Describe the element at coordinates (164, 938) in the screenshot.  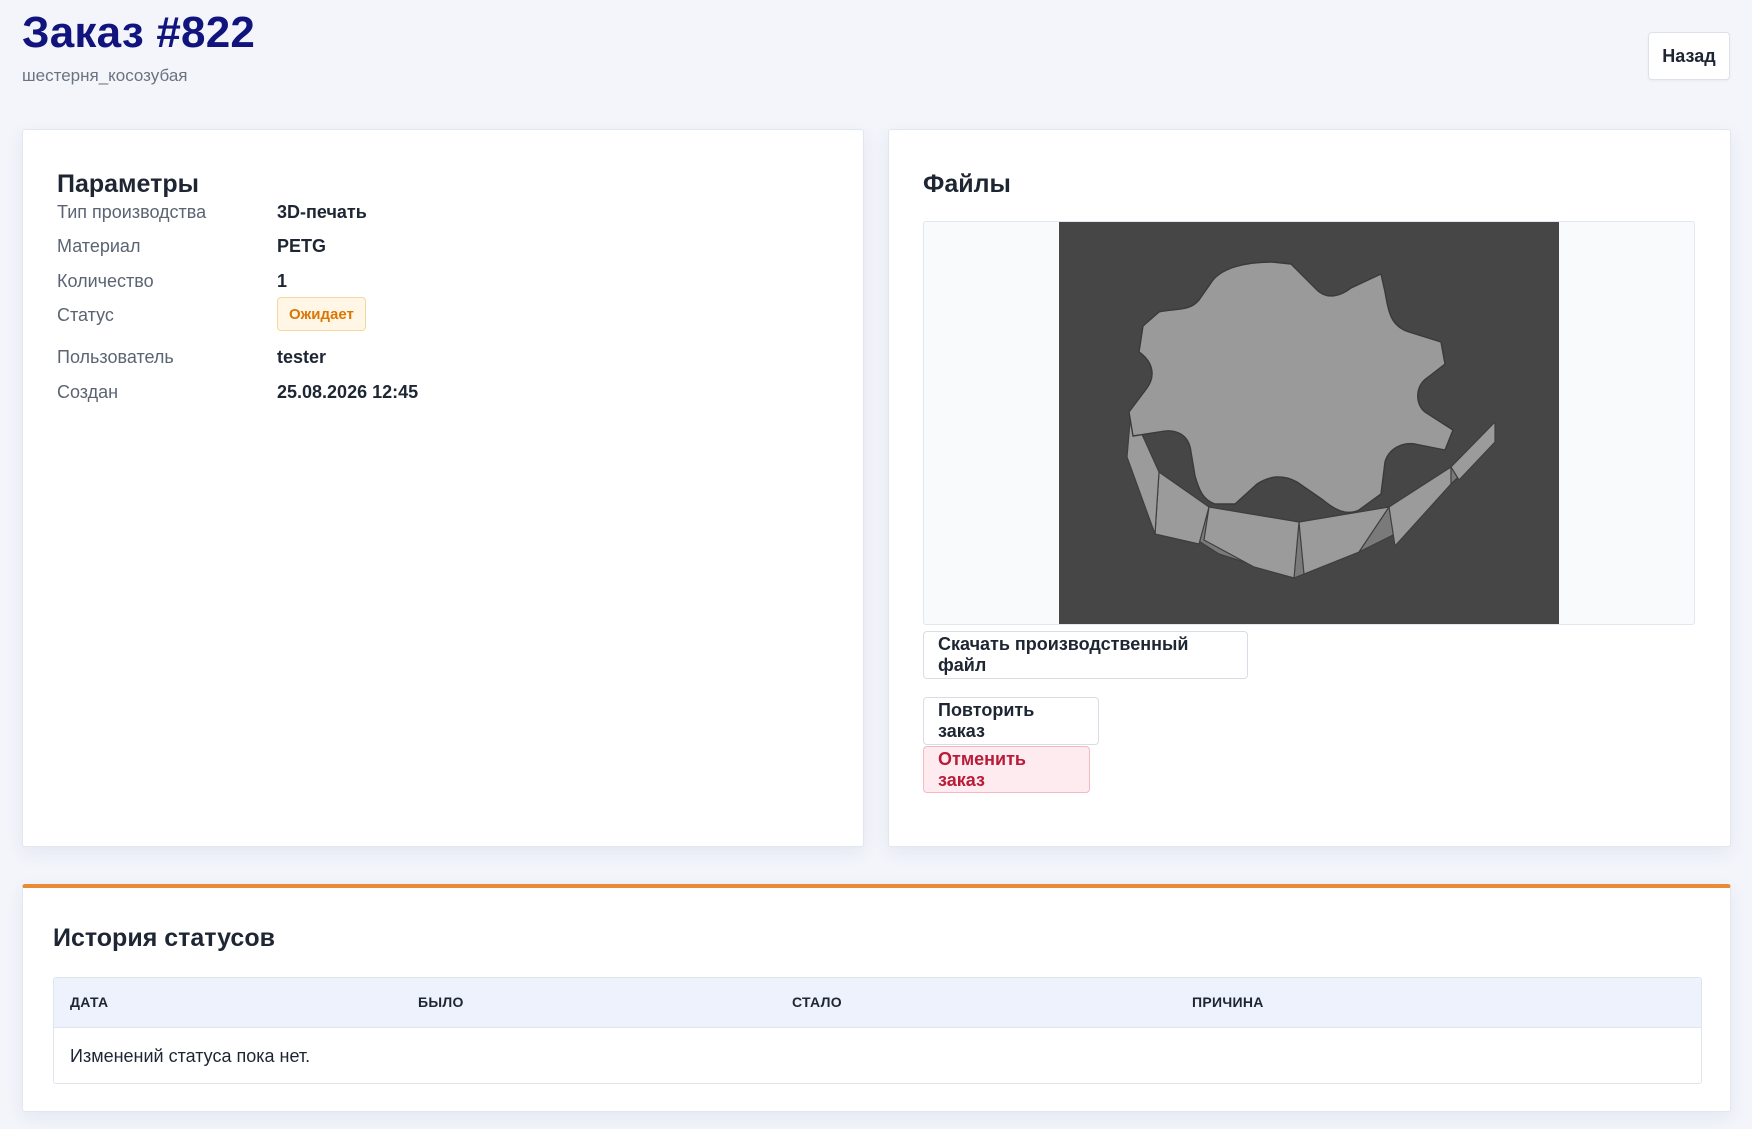
I see `status-history-title: История статусов` at that location.